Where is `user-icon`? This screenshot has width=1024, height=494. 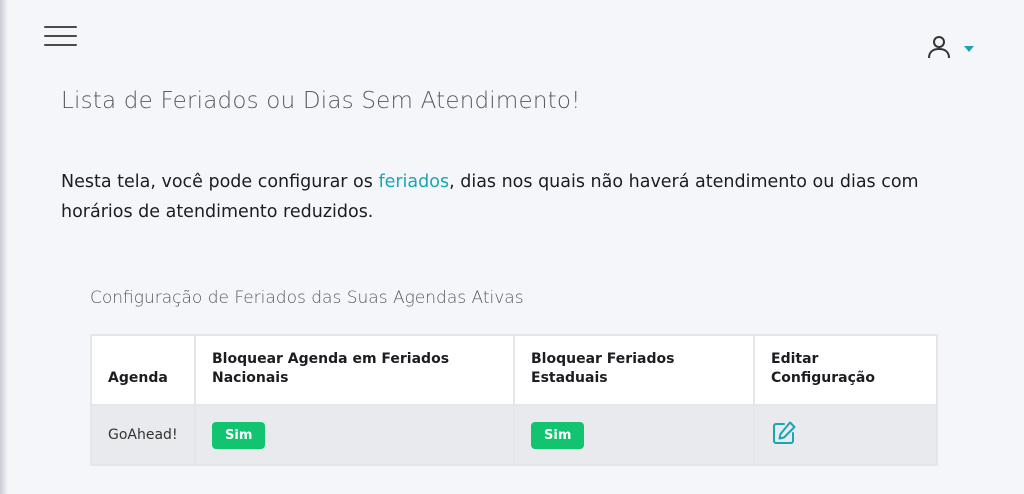 user-icon is located at coordinates (939, 47).